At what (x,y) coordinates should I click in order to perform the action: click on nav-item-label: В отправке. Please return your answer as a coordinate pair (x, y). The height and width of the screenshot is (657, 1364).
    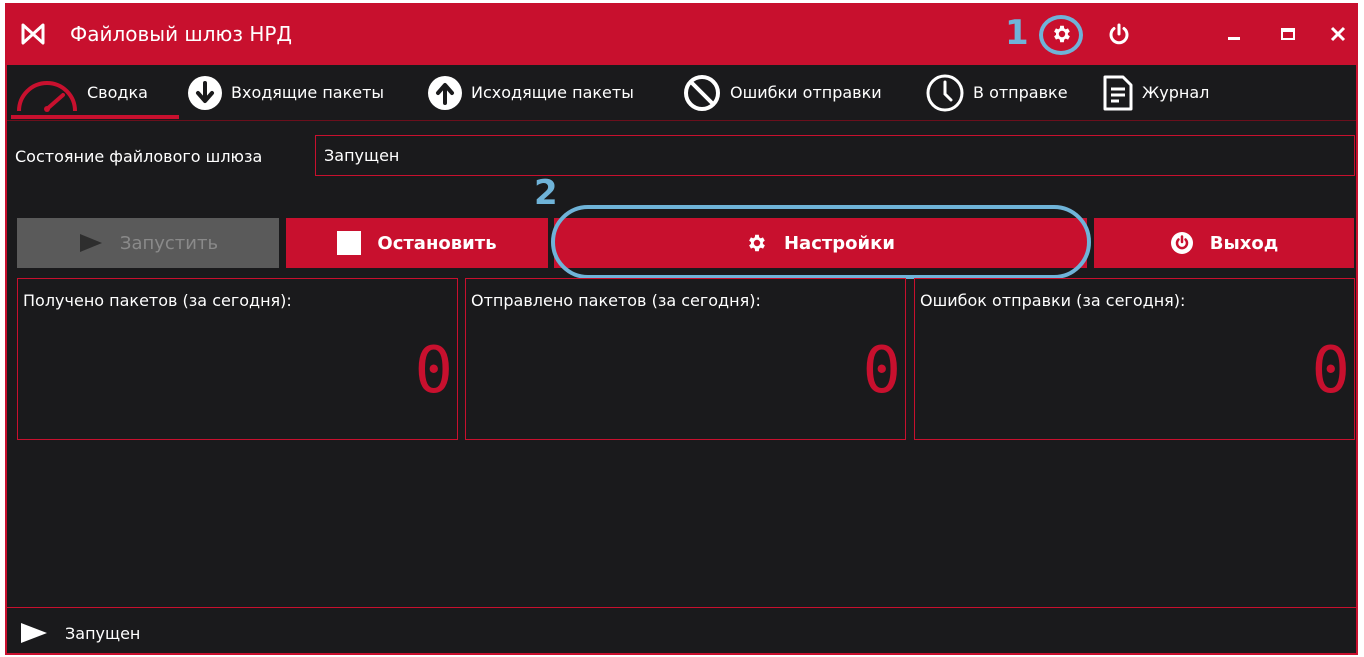
    Looking at the image, I should click on (1020, 92).